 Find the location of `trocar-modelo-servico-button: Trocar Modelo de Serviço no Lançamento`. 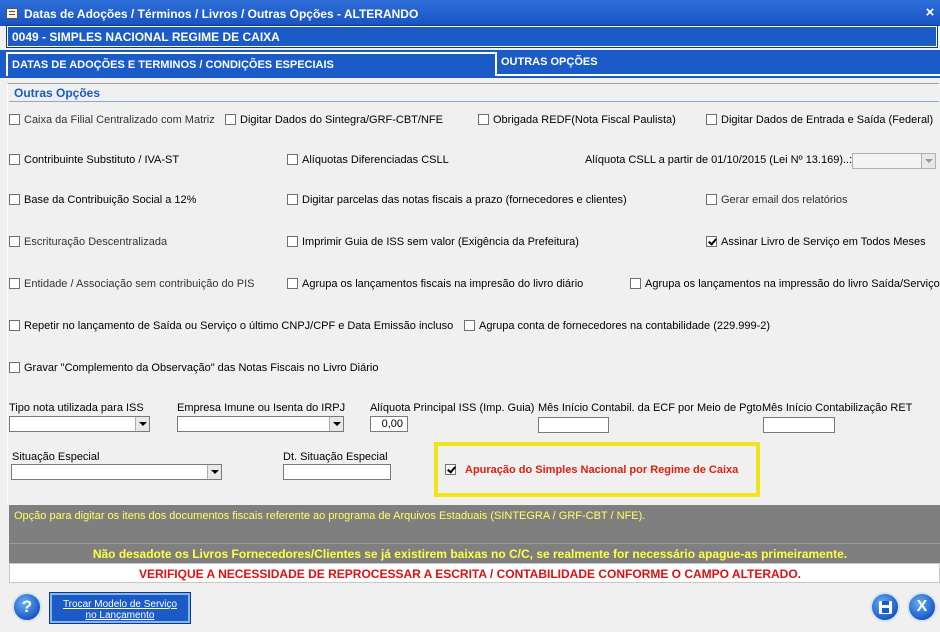

trocar-modelo-servico-button: Trocar Modelo de Serviço no Lançamento is located at coordinates (120, 608).